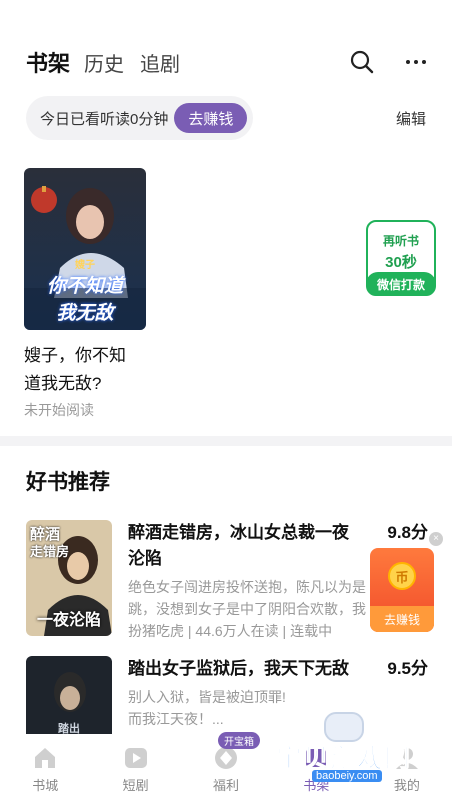  Describe the element at coordinates (226, 441) in the screenshot. I see `section-divider` at that location.